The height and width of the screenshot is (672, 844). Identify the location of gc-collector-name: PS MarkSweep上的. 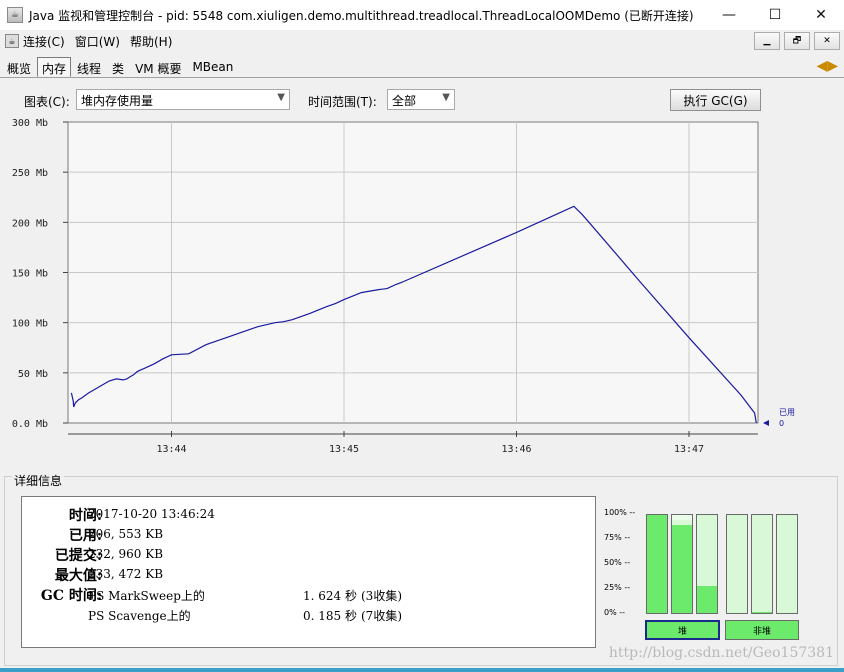
(146, 596).